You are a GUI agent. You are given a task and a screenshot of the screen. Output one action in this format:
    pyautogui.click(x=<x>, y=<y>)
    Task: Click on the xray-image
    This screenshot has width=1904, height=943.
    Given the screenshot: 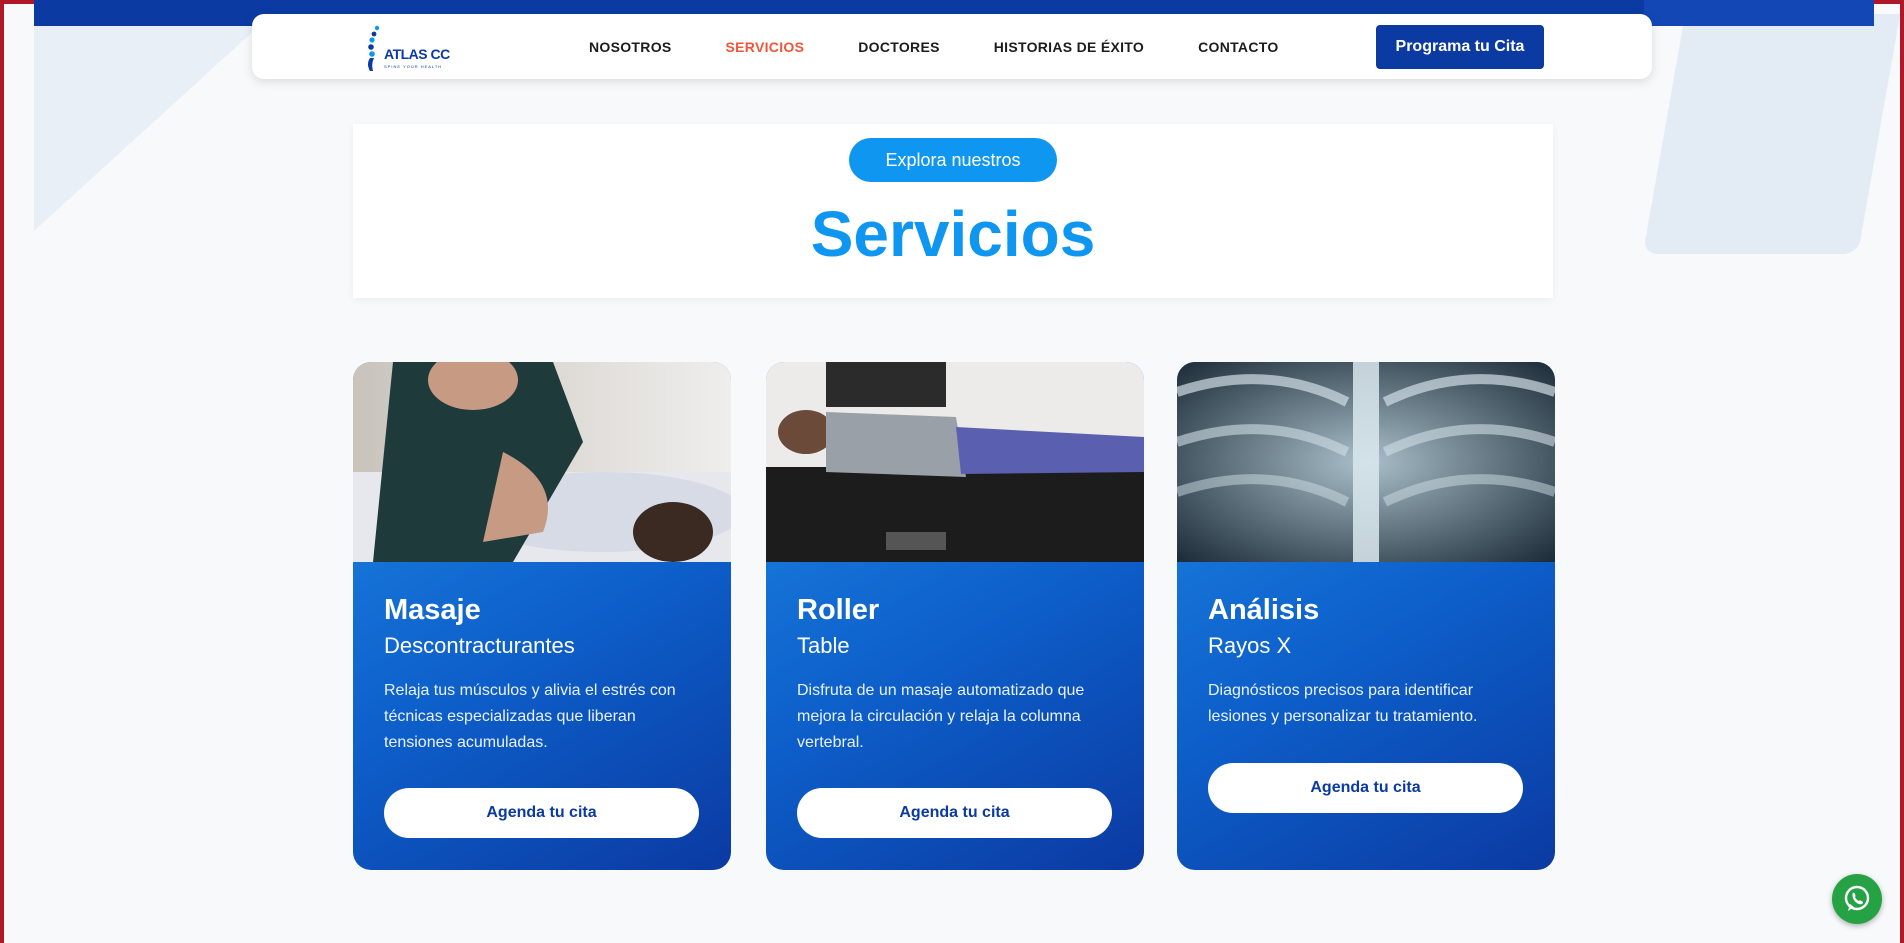 What is the action you would take?
    pyautogui.click(x=1366, y=462)
    